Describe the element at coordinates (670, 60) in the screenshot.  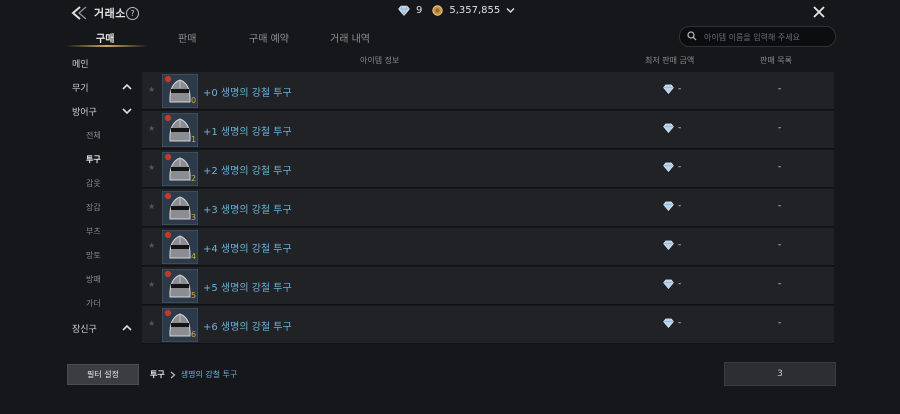
I see `column-header-min-price: 최저 판매 금액` at that location.